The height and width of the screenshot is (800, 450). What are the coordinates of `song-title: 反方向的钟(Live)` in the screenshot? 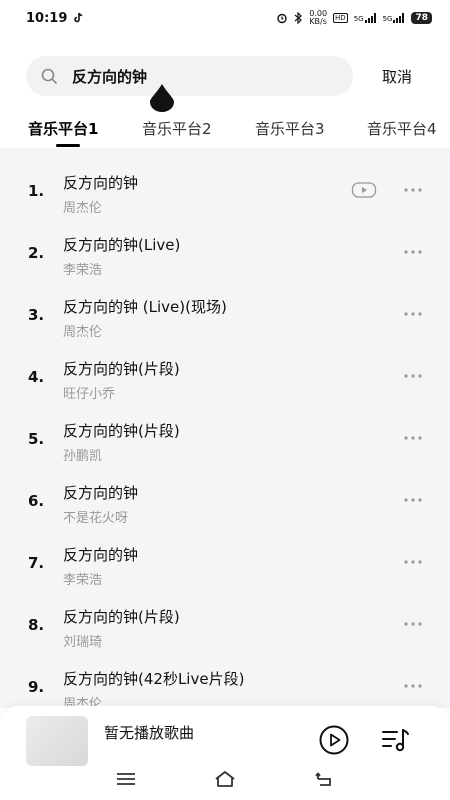 It's located at (122, 245).